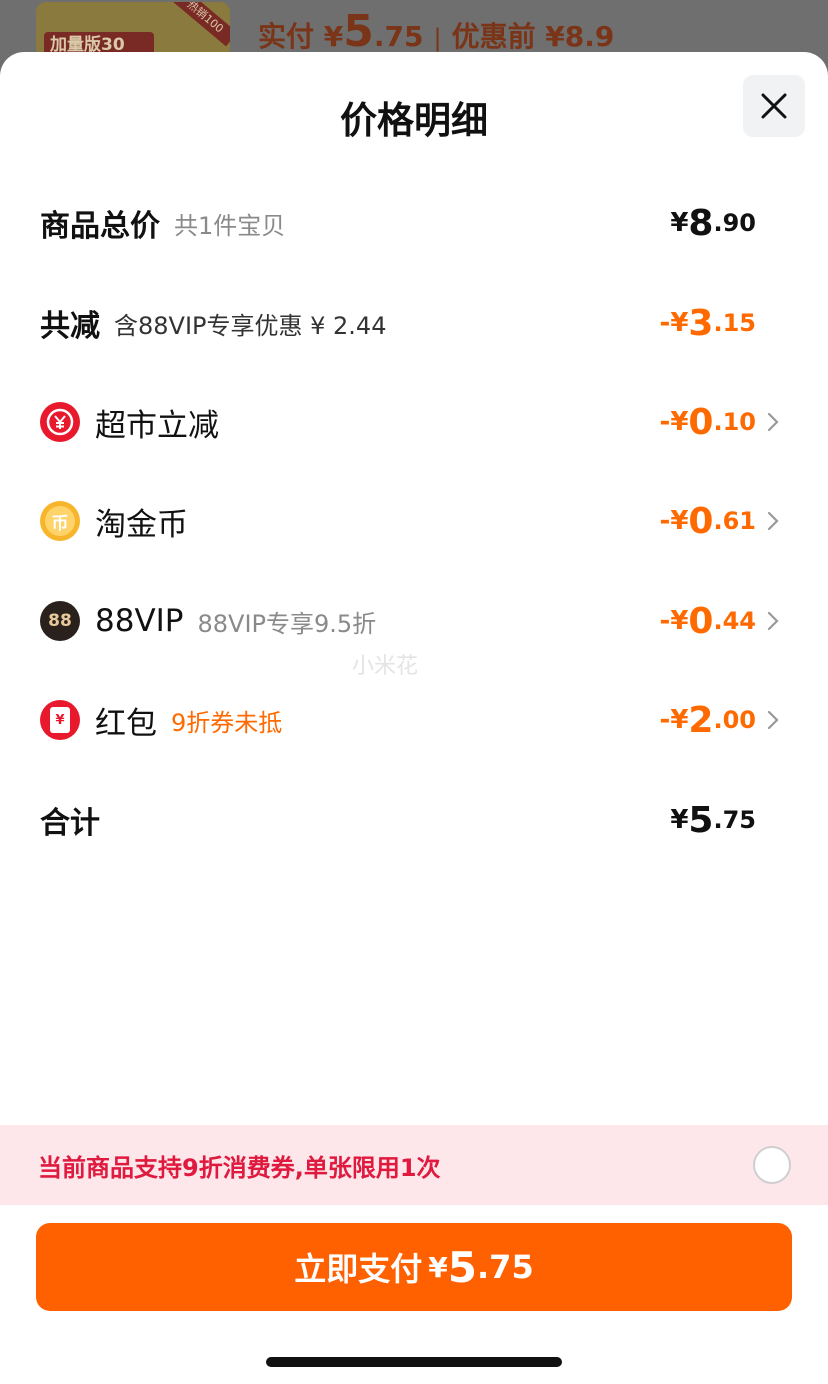  I want to click on supermarket-yen: -¥, so click(674, 422).